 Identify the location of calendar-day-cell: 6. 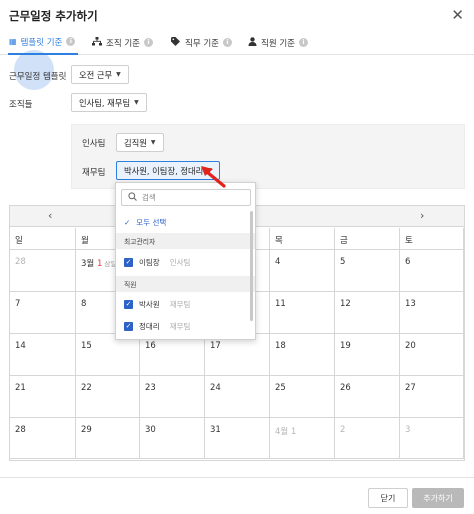
(432, 271).